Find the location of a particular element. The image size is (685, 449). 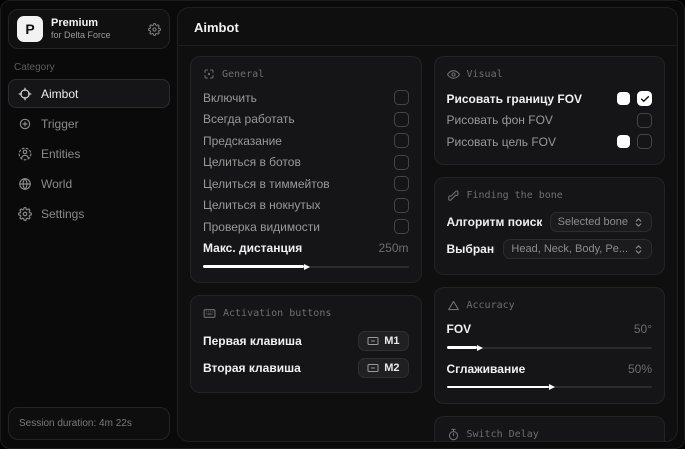

sidebar-item-world: World is located at coordinates (89, 183).